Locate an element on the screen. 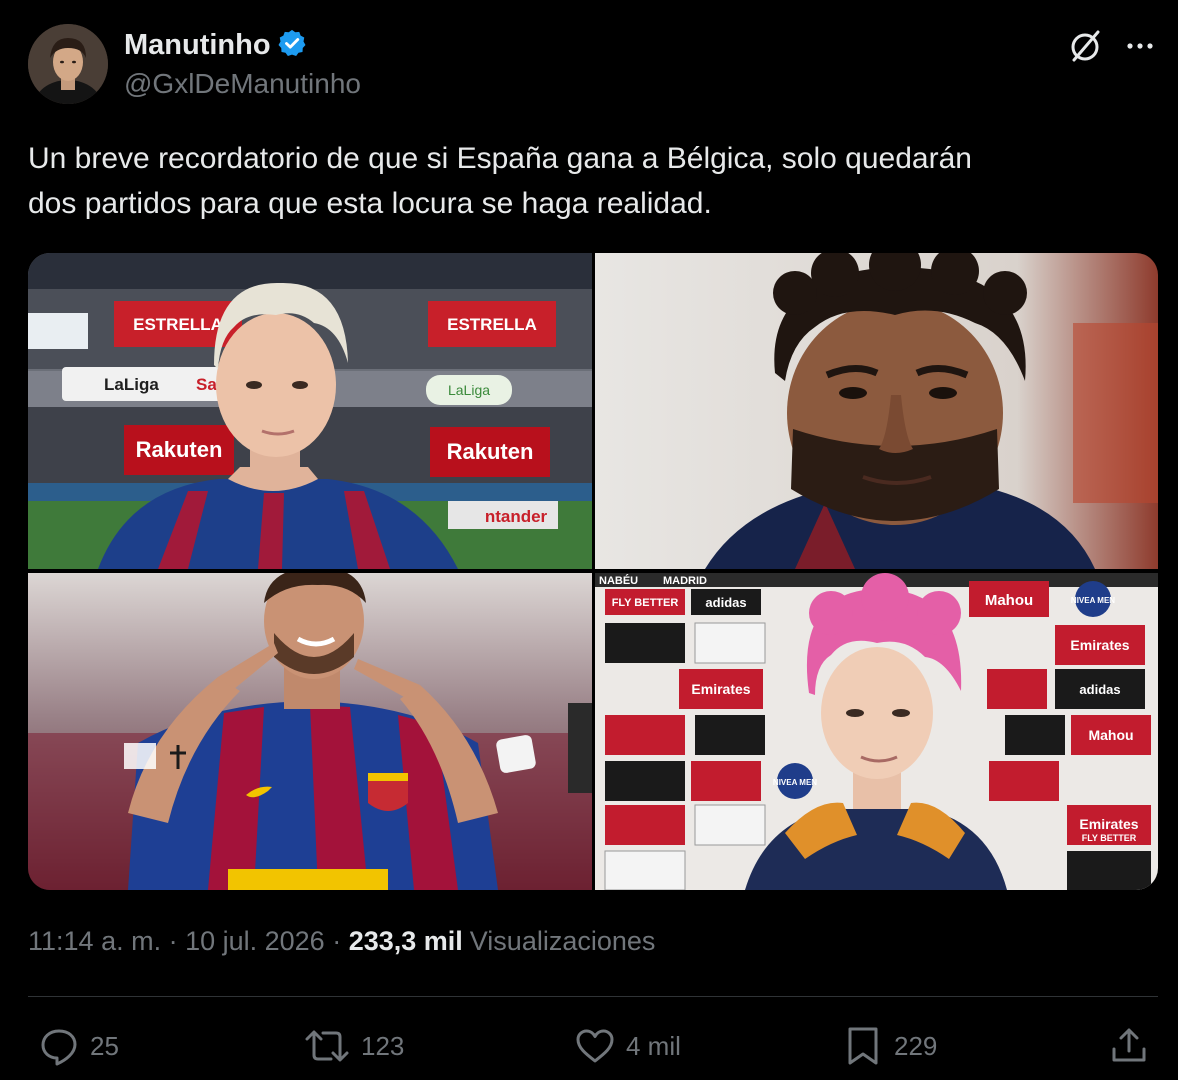 The height and width of the screenshot is (1080, 1178). sign-laliga-2: LaLiga is located at coordinates (469, 390).